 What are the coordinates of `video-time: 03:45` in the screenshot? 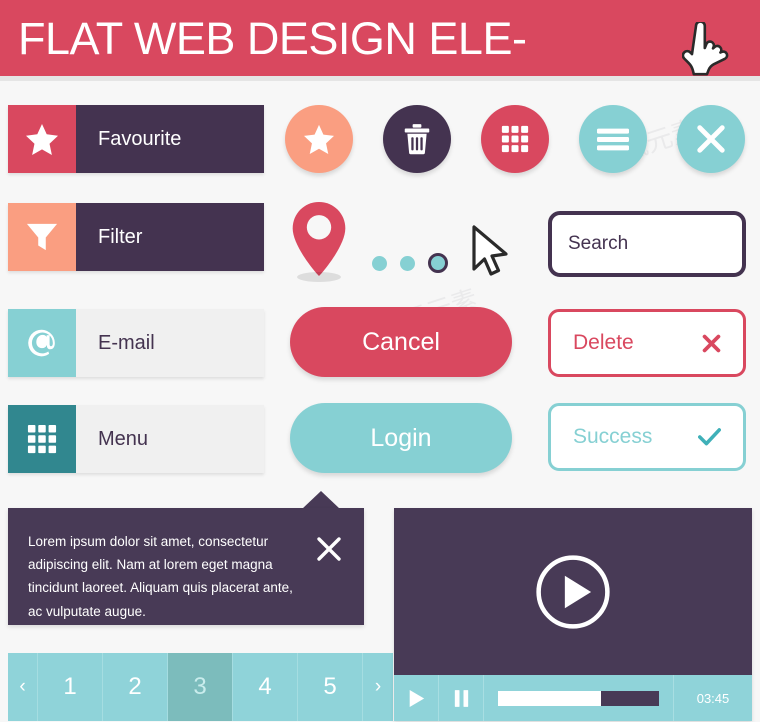 It's located at (713, 698).